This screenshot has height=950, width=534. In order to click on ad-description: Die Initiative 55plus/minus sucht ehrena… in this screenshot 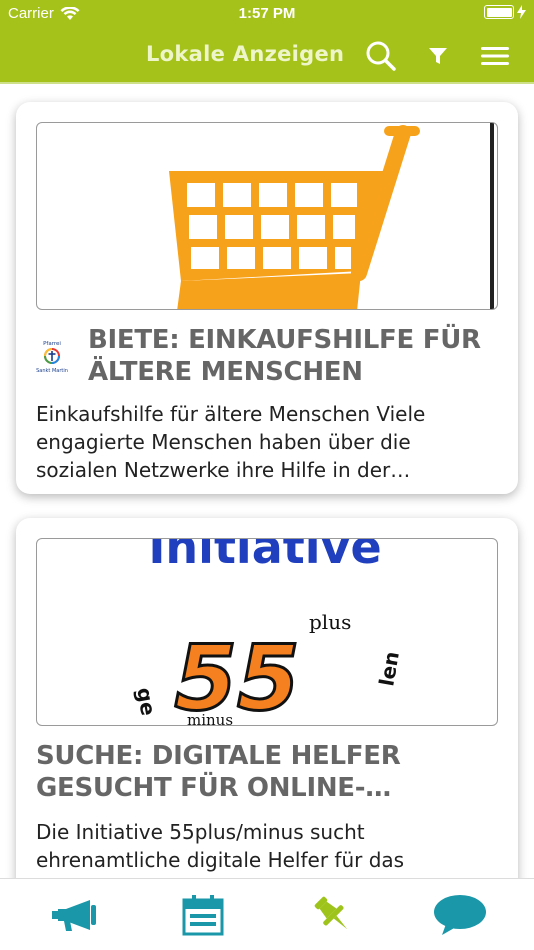, I will do `click(220, 846)`.